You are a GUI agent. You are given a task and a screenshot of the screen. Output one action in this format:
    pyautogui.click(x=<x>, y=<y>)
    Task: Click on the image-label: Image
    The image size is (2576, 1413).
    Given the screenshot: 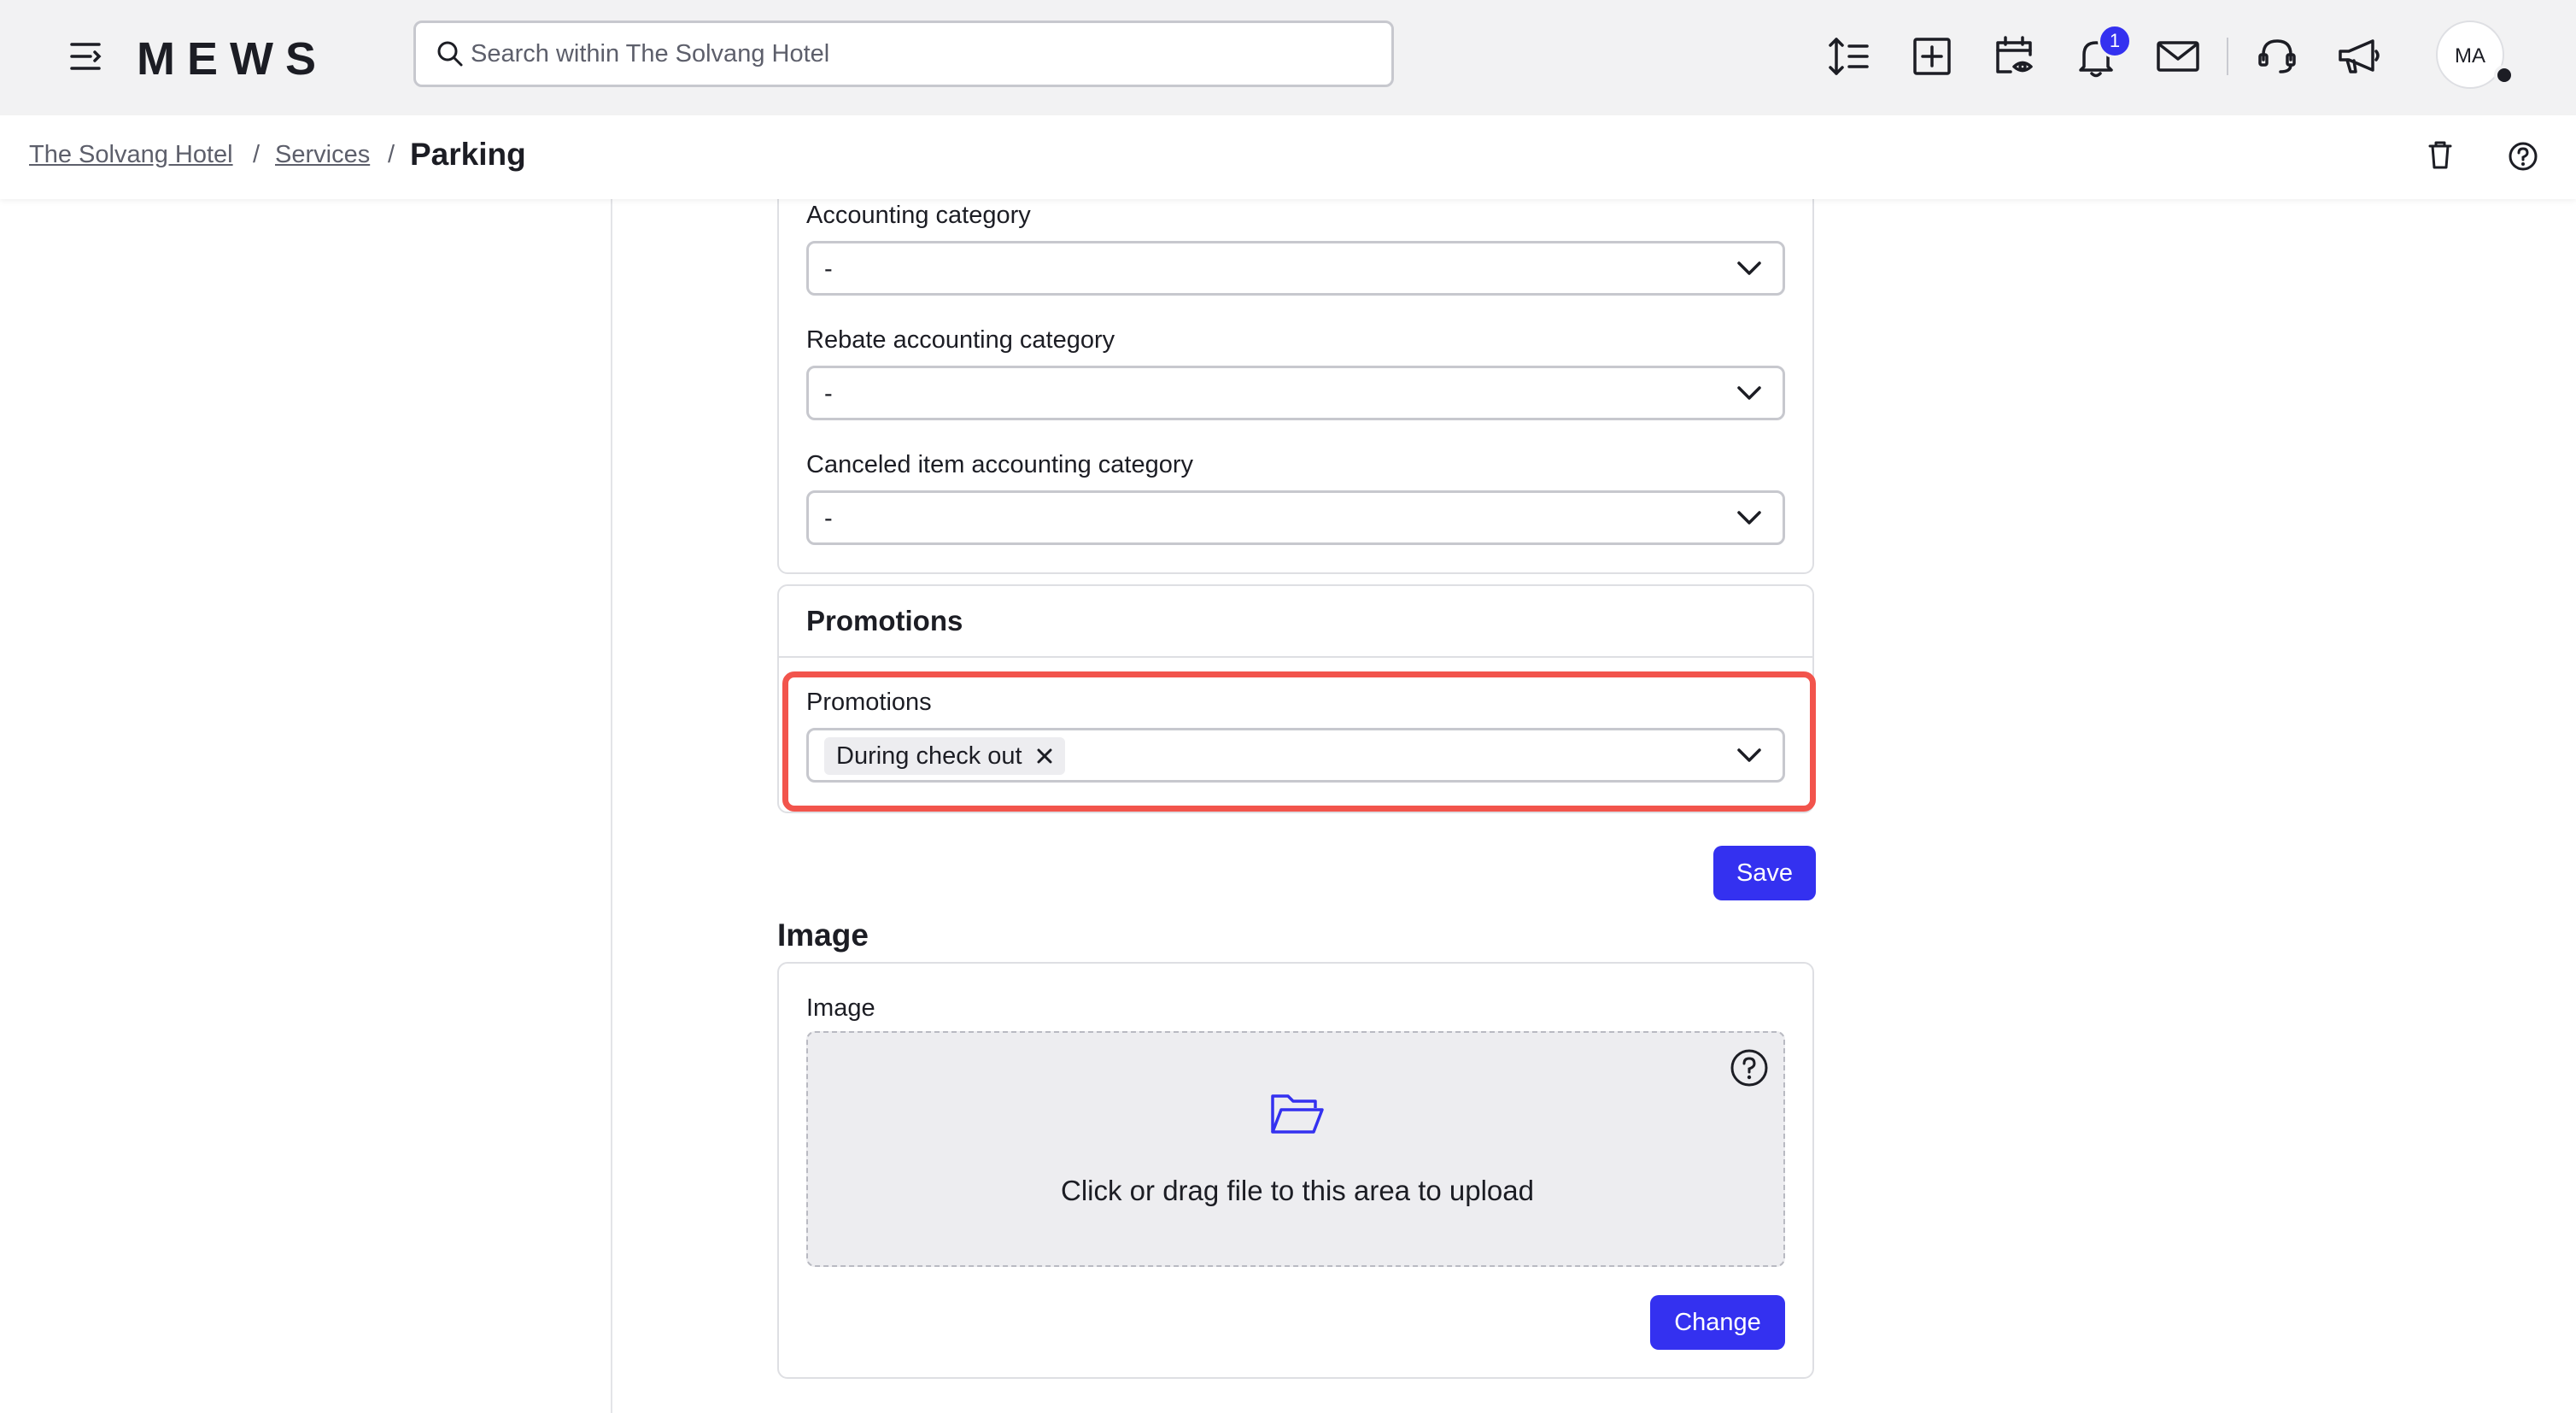 What is the action you would take?
    pyautogui.click(x=840, y=1008)
    